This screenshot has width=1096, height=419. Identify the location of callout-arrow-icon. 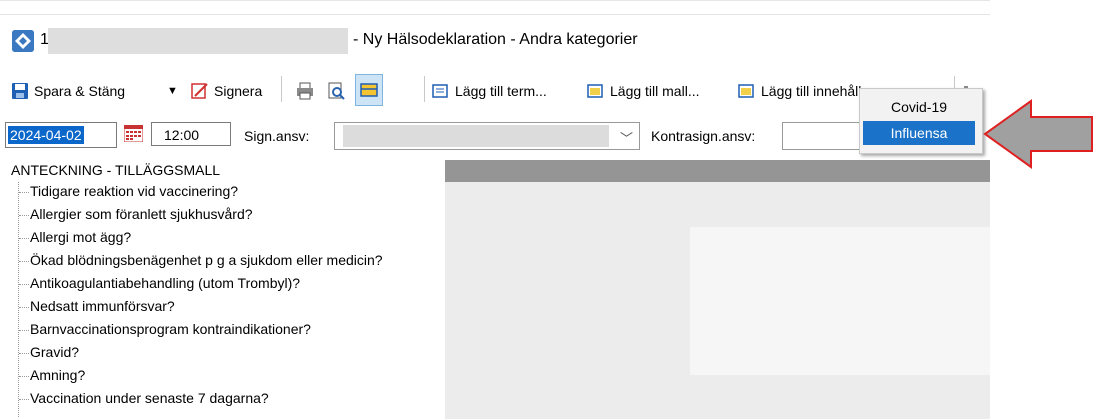
(1038, 134).